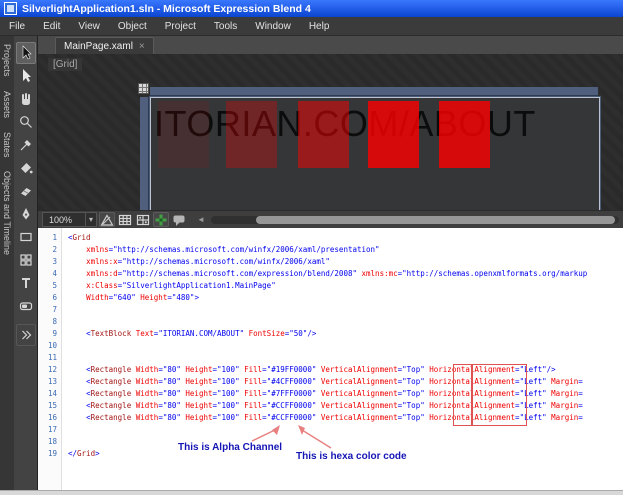 Image resolution: width=623 pixels, height=495 pixels. I want to click on menu-bar: File Edit View Object Project Tools Window Help, so click(311, 26).